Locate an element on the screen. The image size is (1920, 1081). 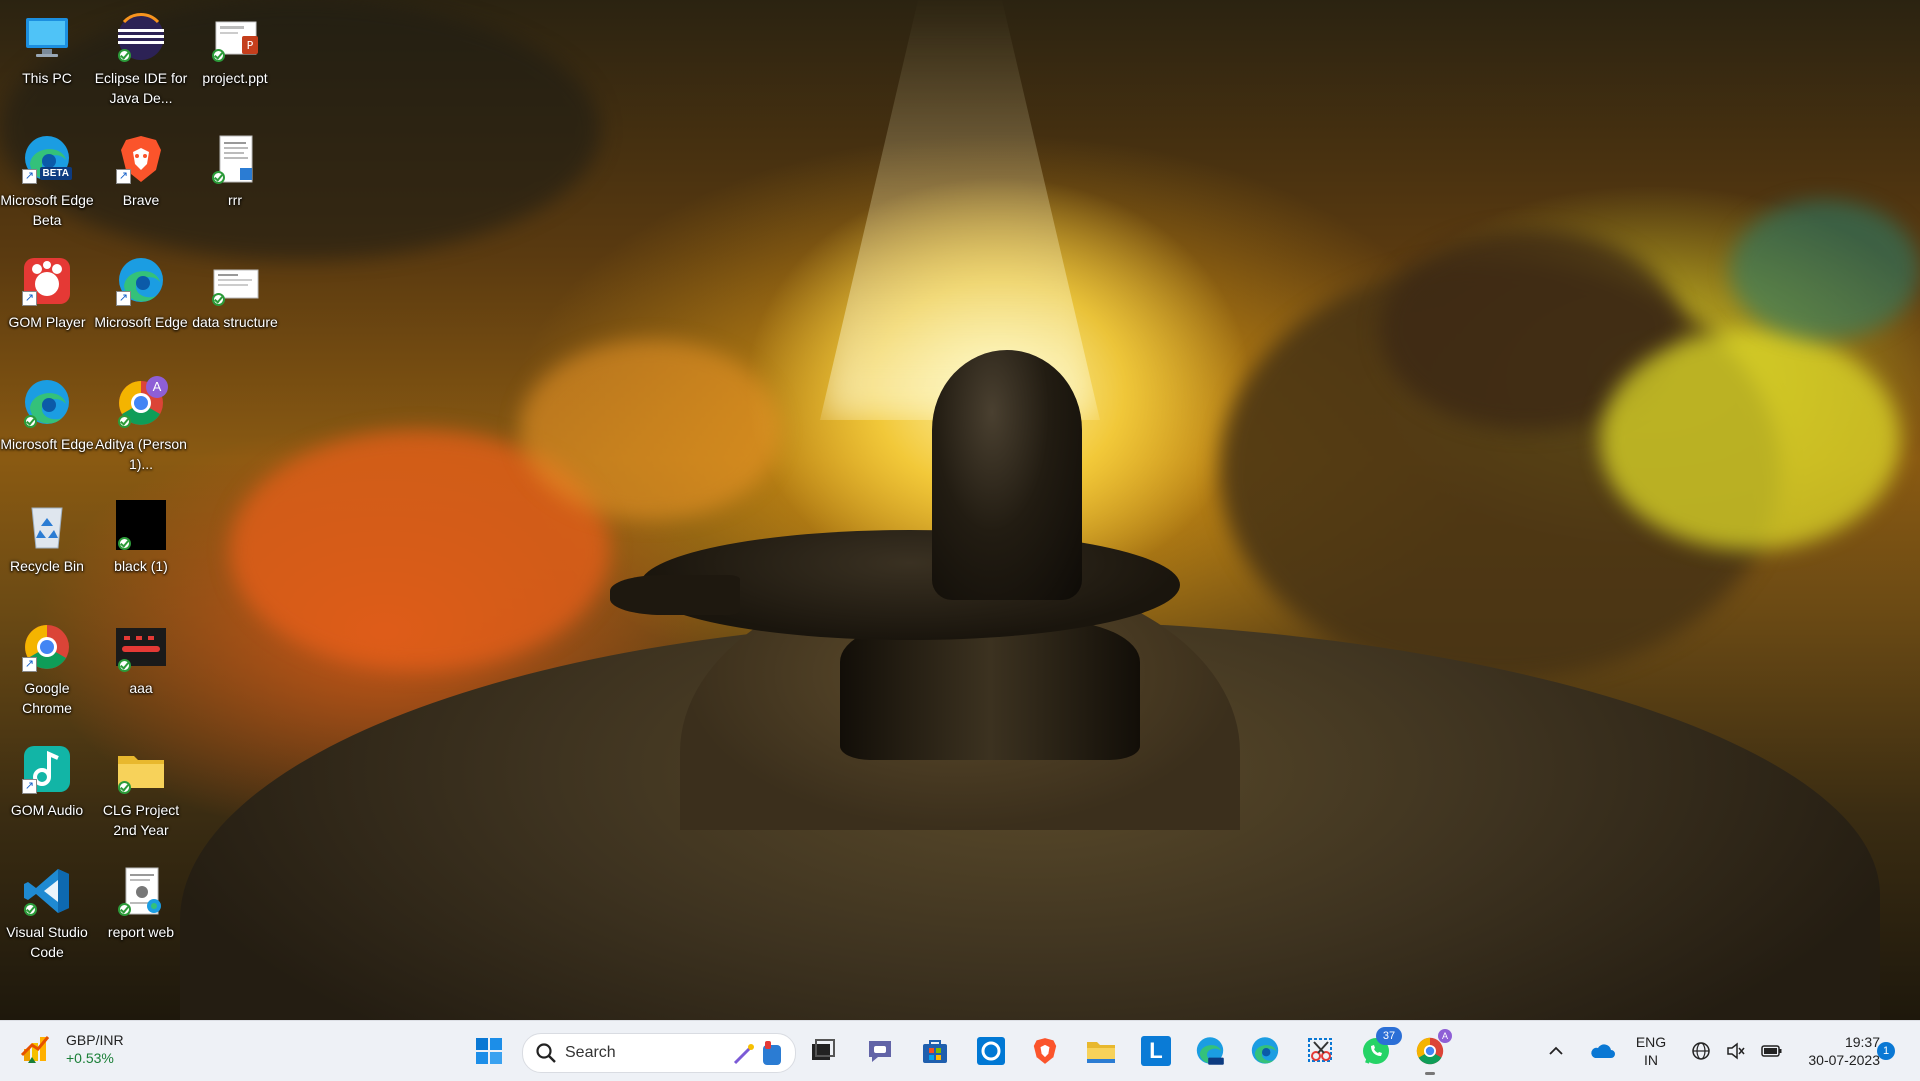
speaker-muted-icon is located at coordinates (1736, 1051).